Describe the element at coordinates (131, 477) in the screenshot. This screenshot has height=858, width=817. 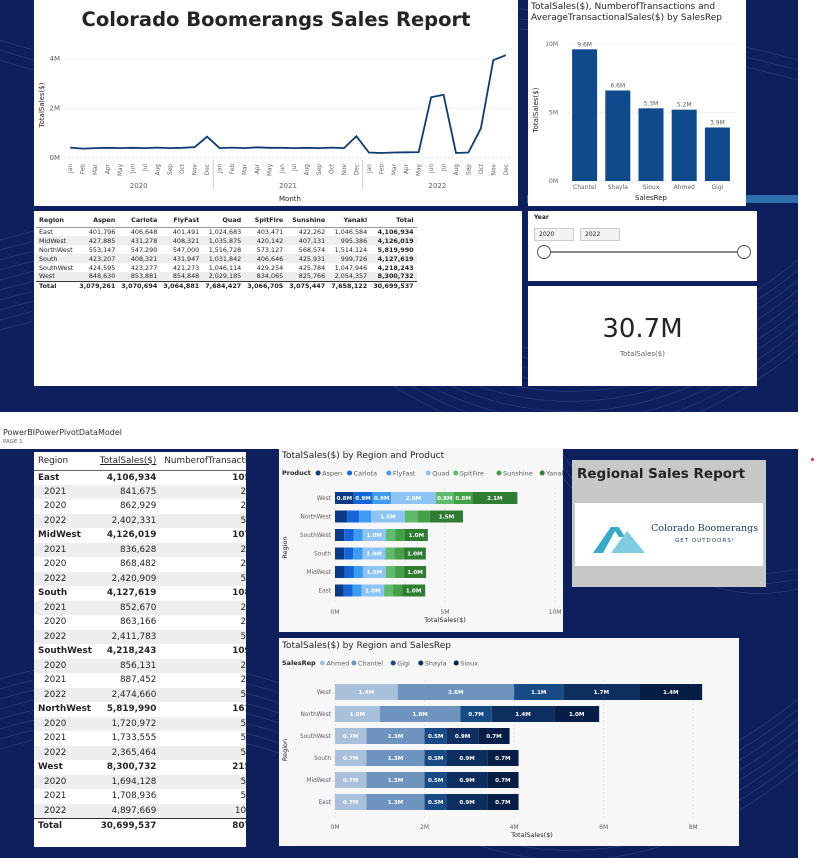
I see `list-cell: 4,106,934` at that location.